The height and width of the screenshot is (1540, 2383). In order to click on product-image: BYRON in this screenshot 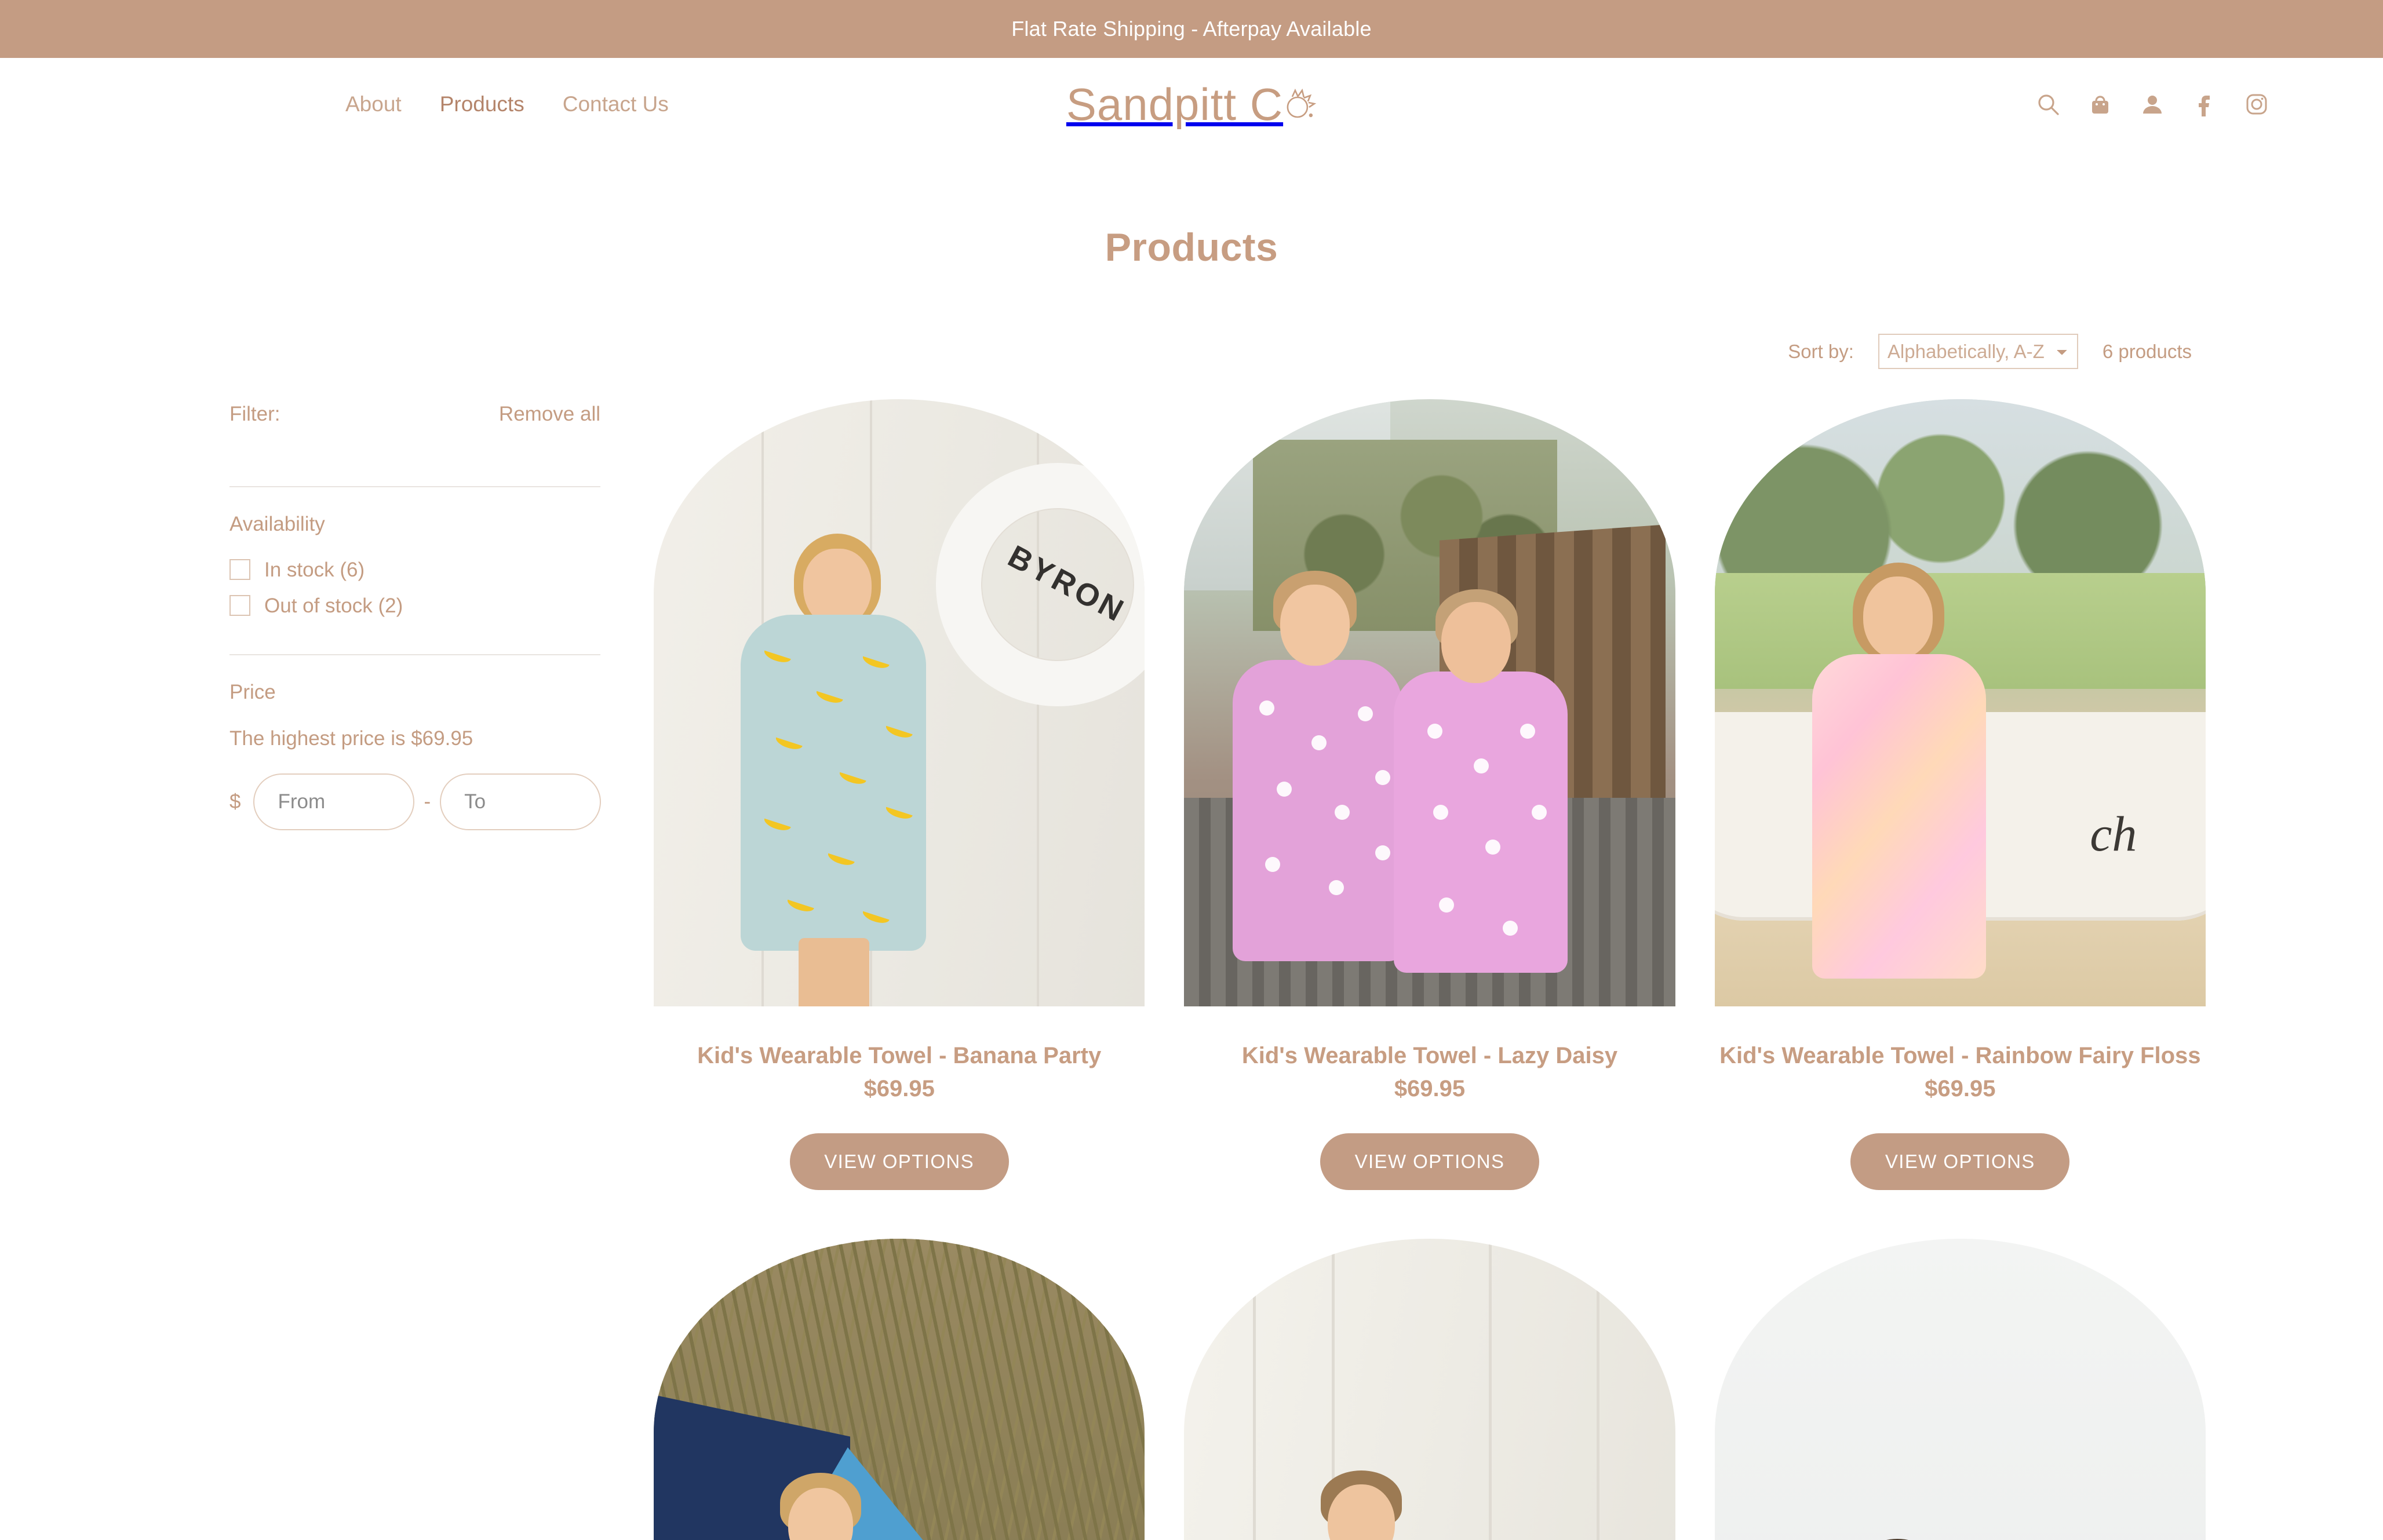, I will do `click(900, 703)`.